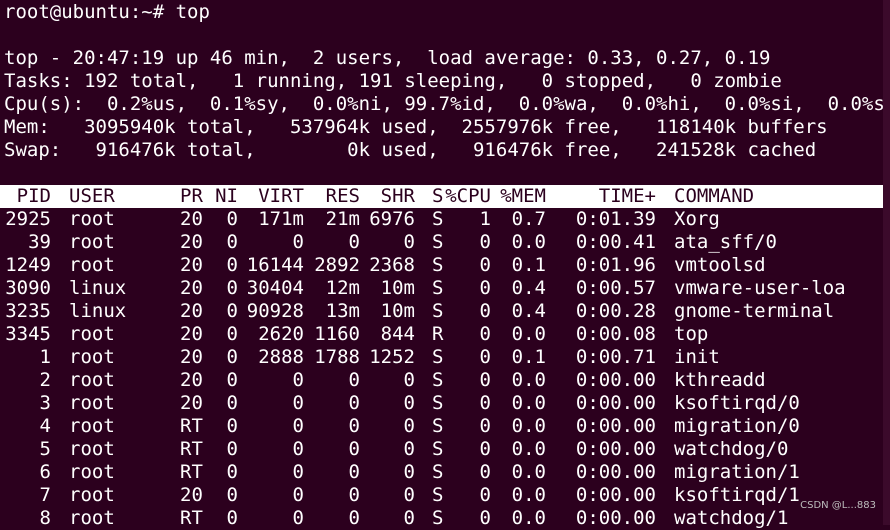 This screenshot has height=530, width=890. I want to click on command-cell: ata_sff/0, so click(725, 242).